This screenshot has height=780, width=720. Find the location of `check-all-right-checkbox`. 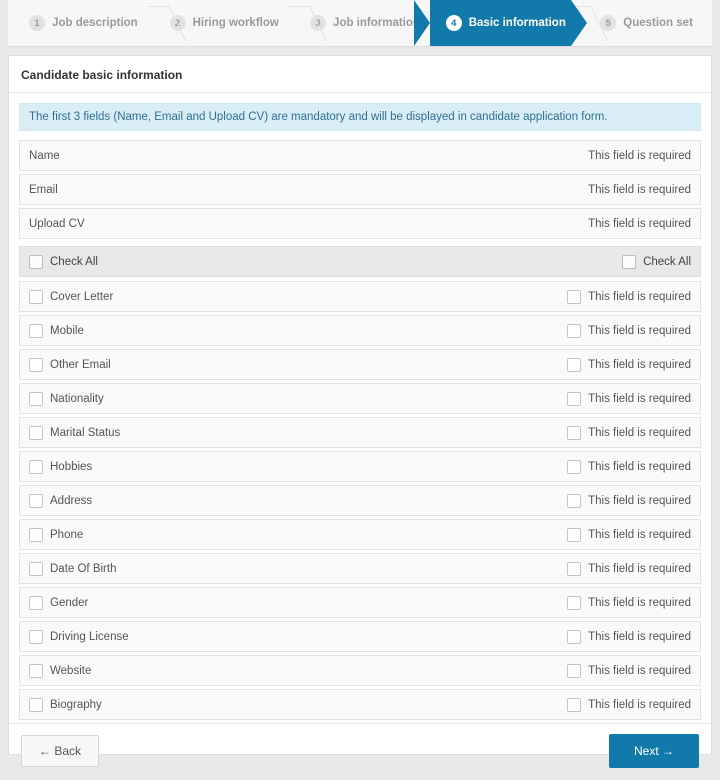

check-all-right-checkbox is located at coordinates (629, 261).